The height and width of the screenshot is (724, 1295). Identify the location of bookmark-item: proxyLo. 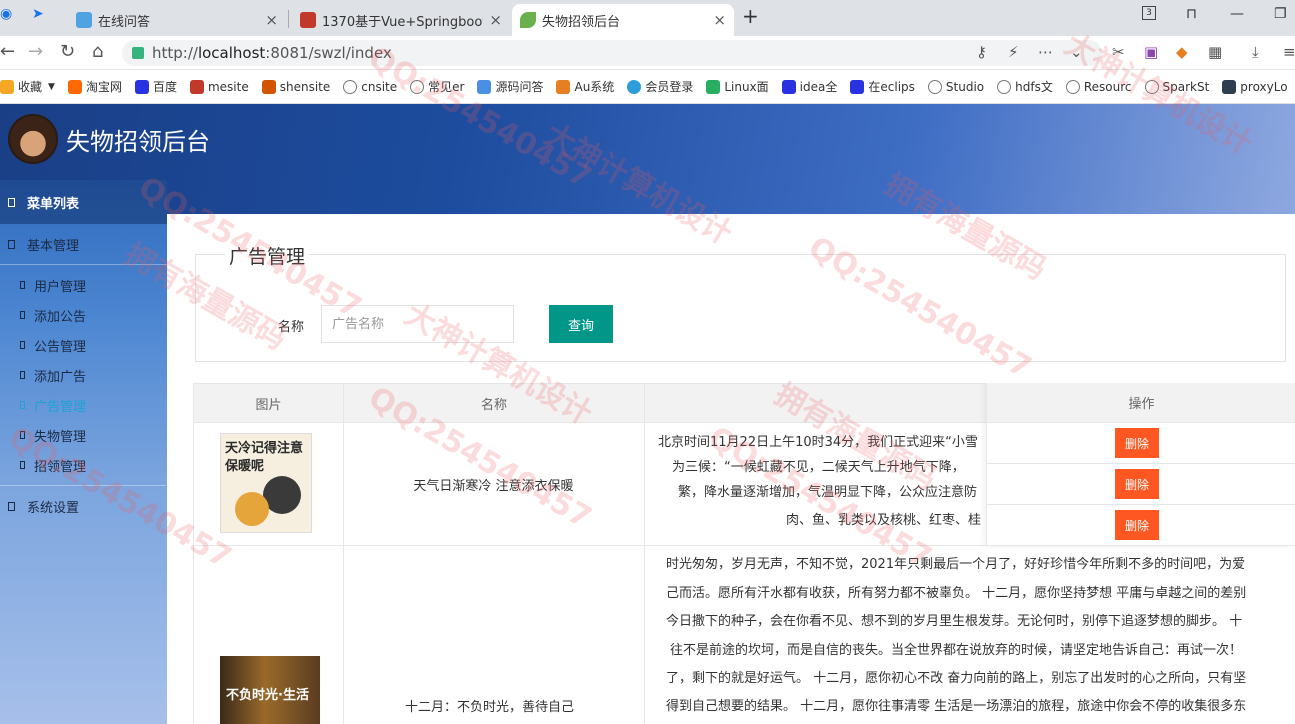
(1255, 86).